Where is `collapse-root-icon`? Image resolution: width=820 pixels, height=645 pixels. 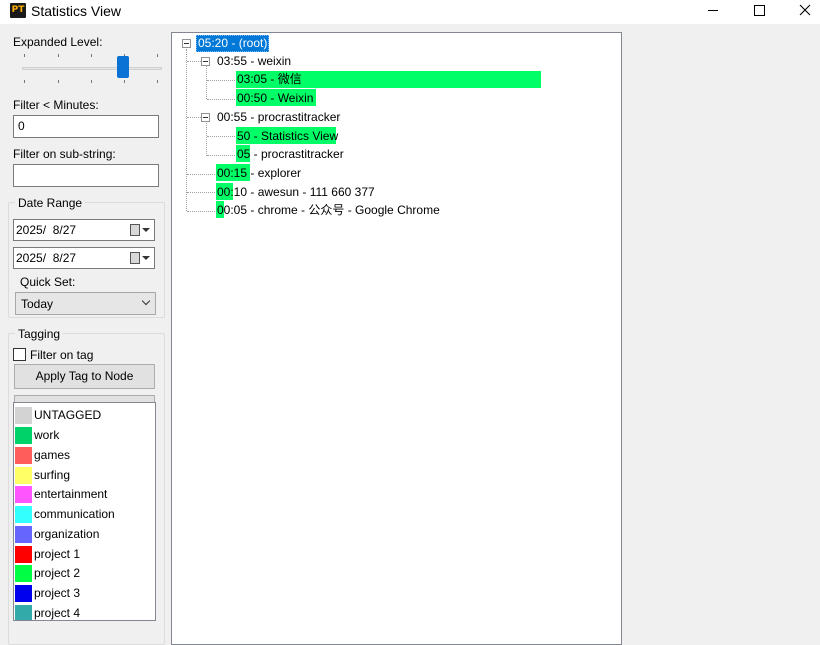
collapse-root-icon is located at coordinates (186, 43).